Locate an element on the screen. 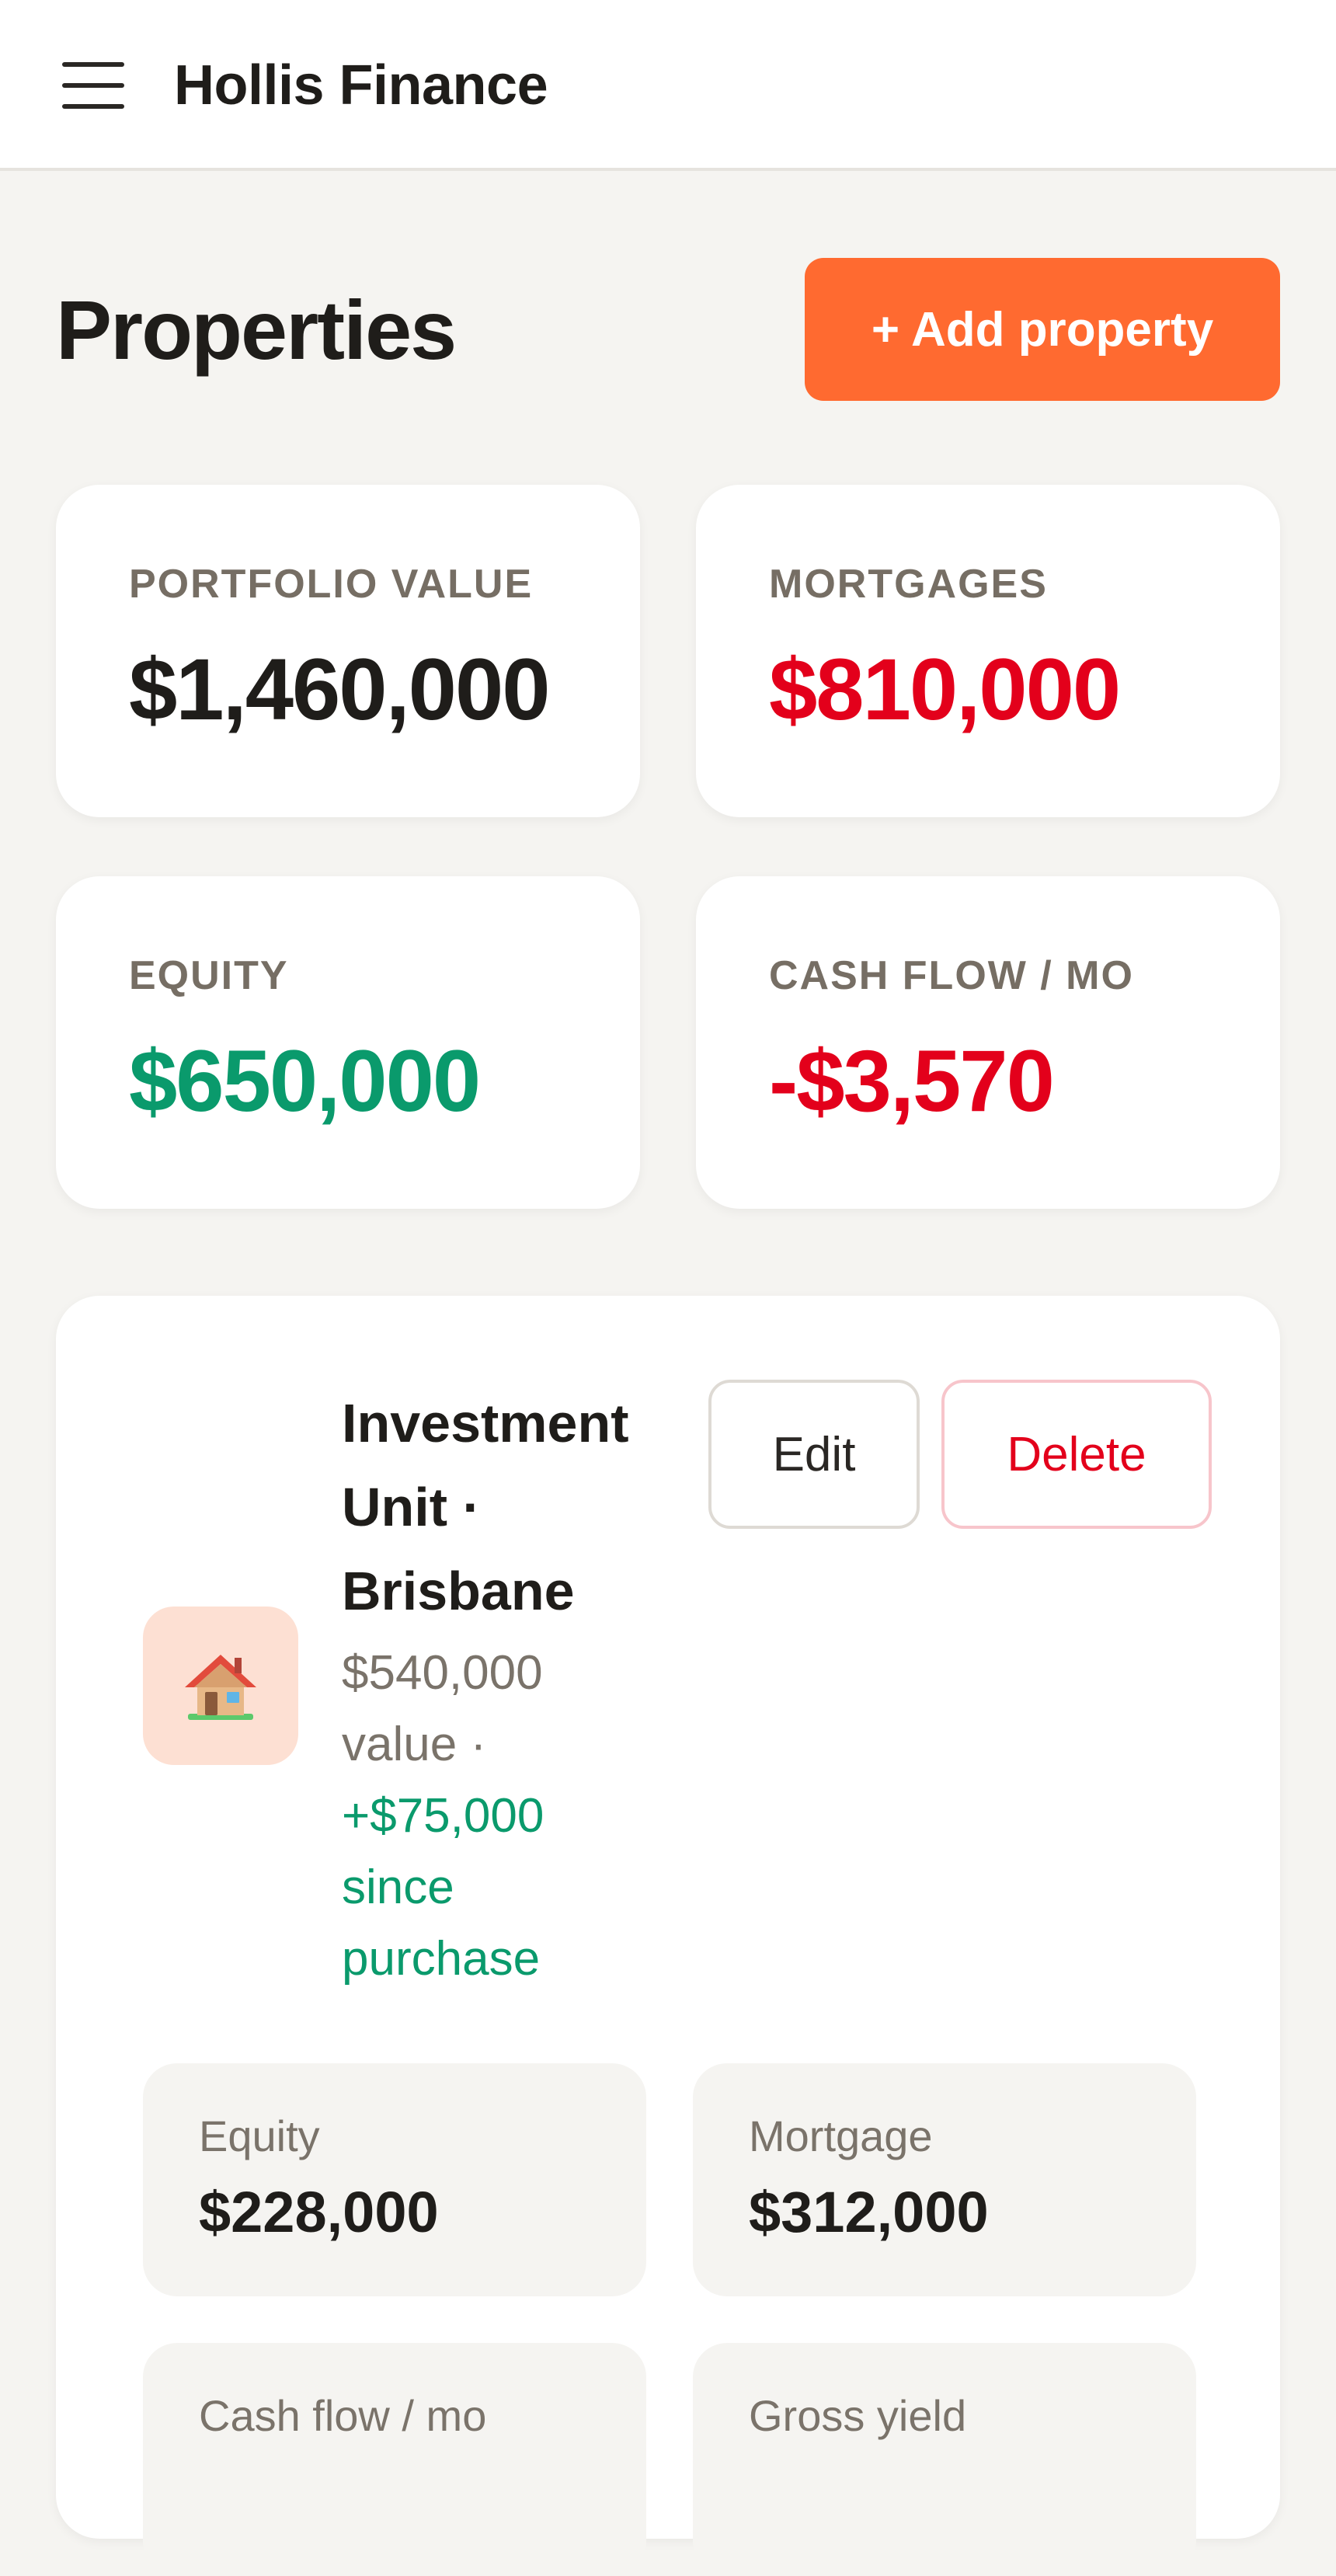  add-property-button: + Add property is located at coordinates (1042, 329).